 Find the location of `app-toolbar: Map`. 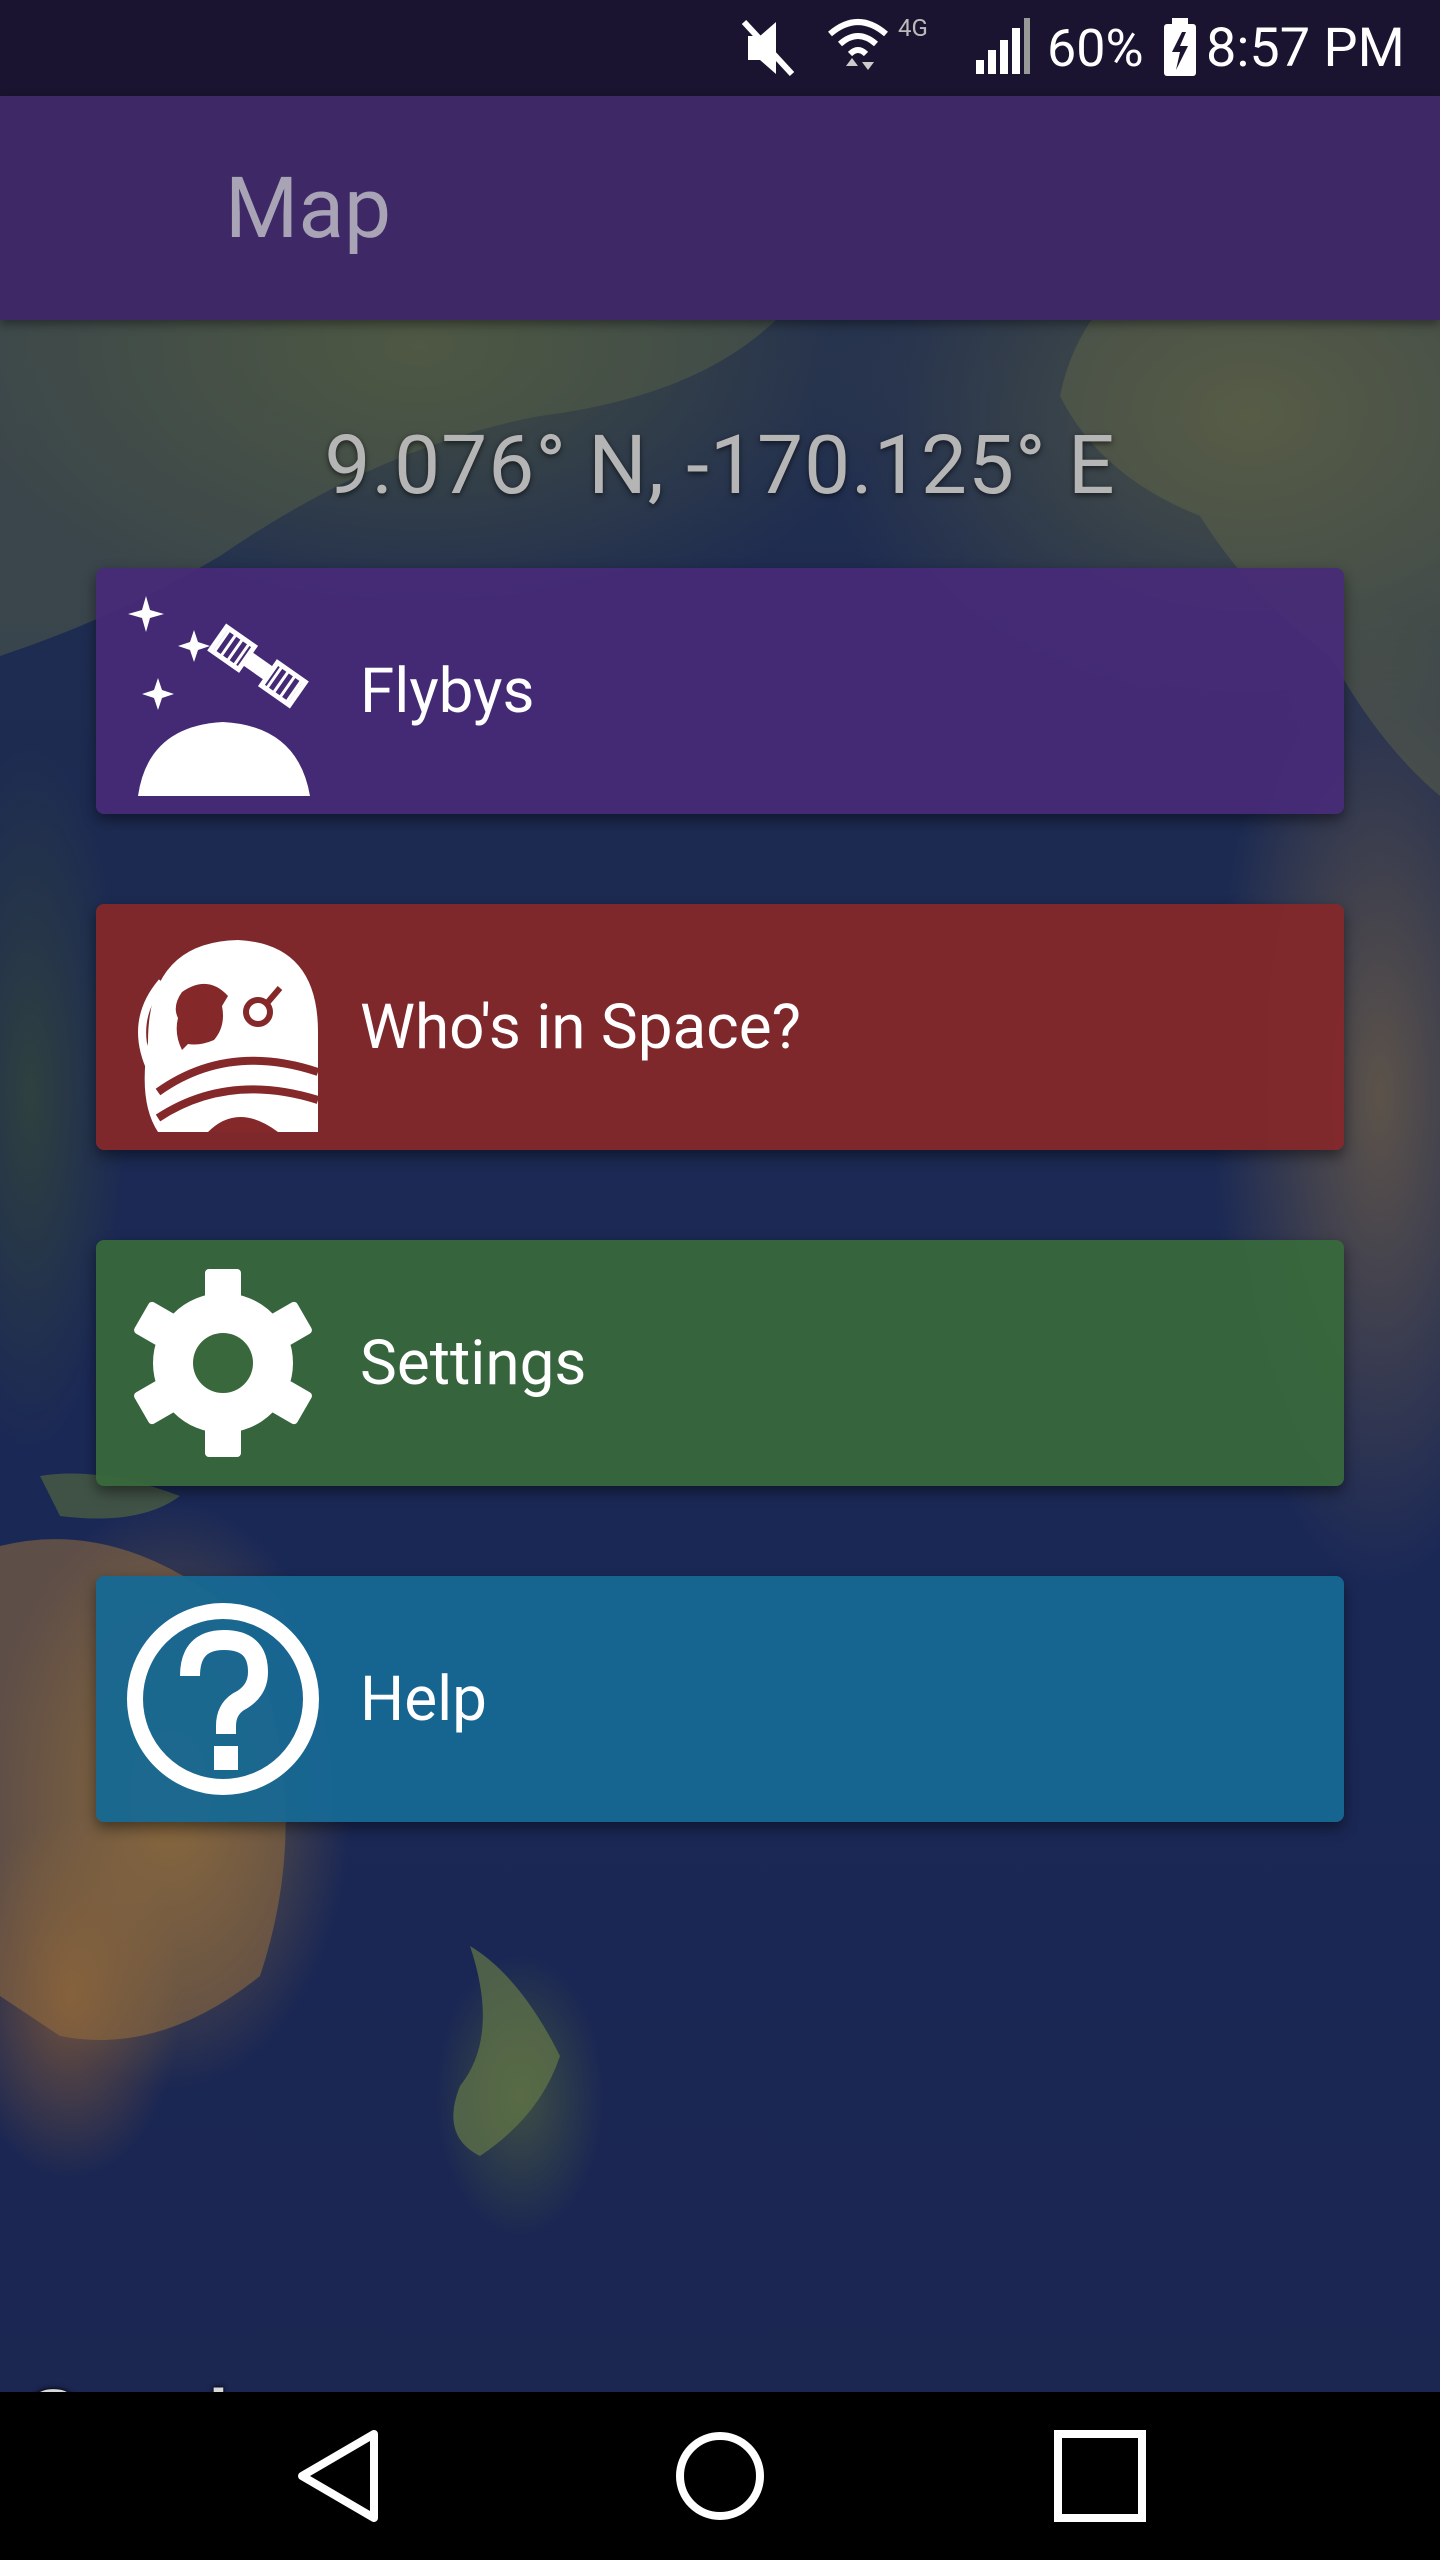

app-toolbar: Map is located at coordinates (720, 208).